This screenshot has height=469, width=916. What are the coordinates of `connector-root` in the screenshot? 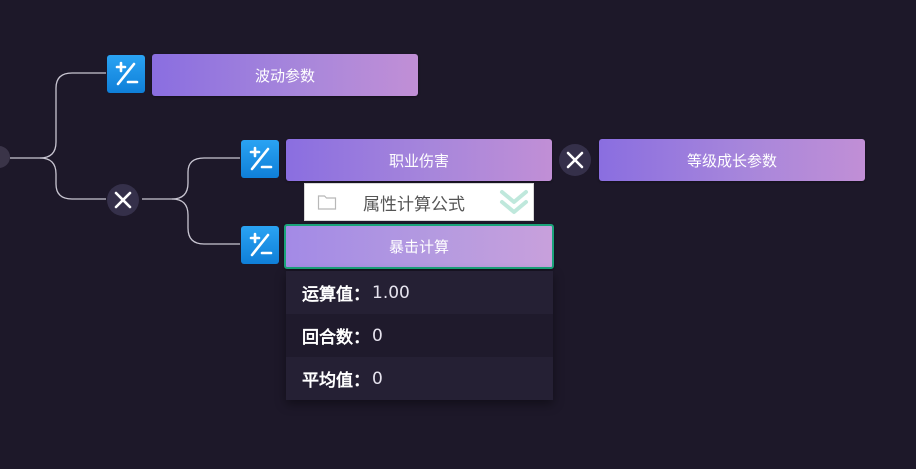 It's located at (58, 115).